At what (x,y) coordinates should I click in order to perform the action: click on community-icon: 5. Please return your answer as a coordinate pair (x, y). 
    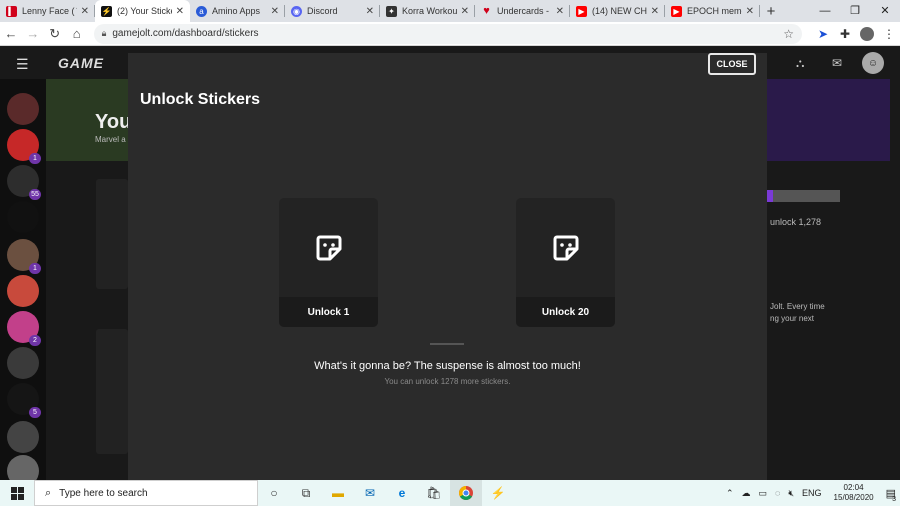
    Looking at the image, I should click on (24, 400).